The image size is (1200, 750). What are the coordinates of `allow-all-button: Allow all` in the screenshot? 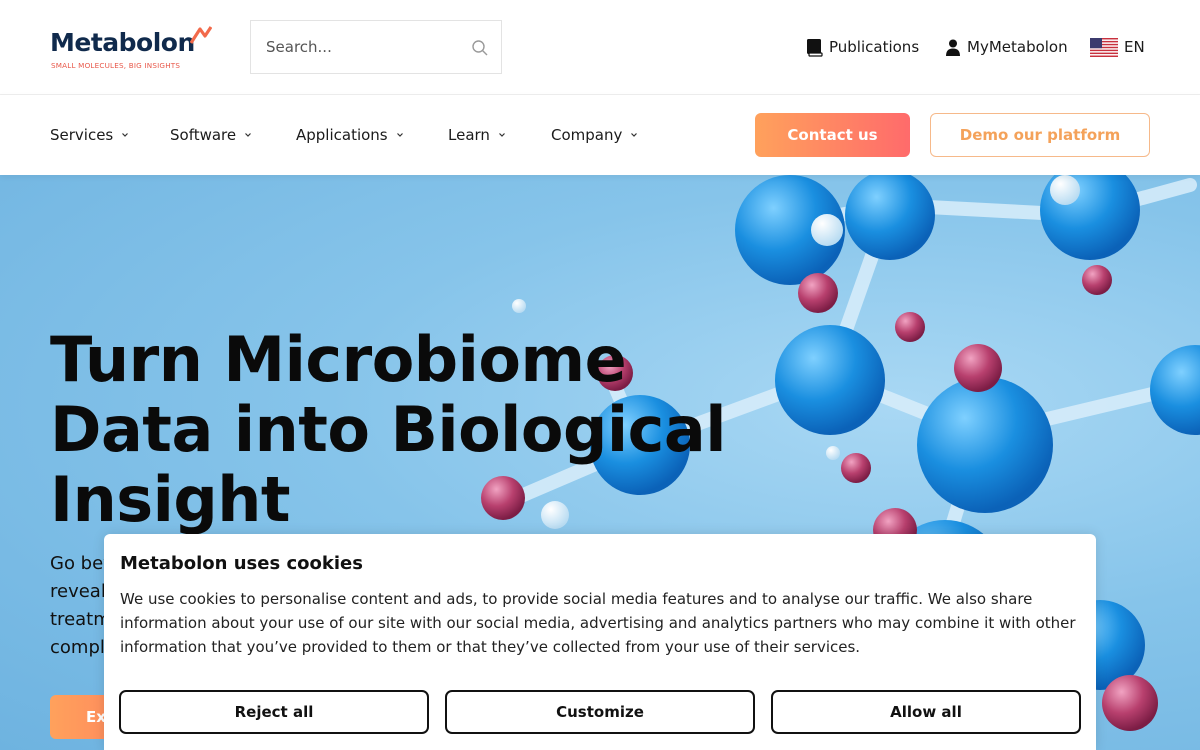 It's located at (926, 712).